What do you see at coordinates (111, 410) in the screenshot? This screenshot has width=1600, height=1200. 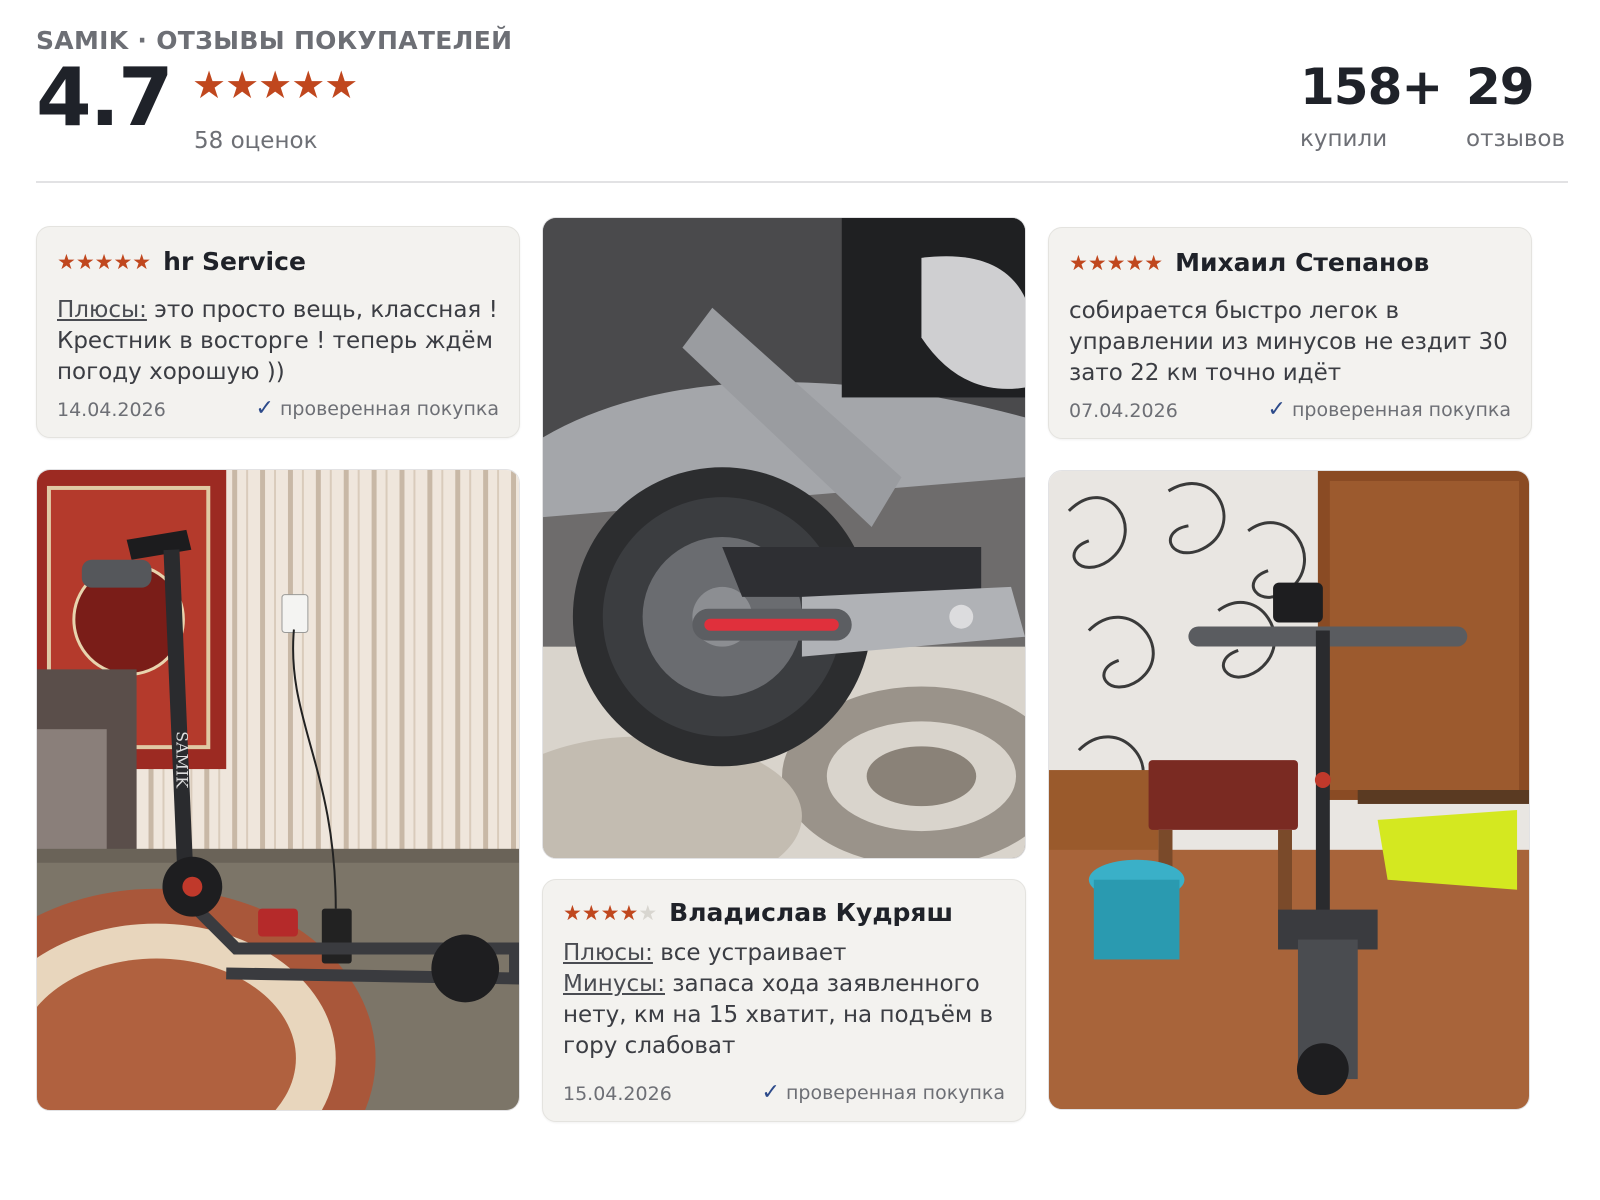 I see `review-date: 14.04.2026` at bounding box center [111, 410].